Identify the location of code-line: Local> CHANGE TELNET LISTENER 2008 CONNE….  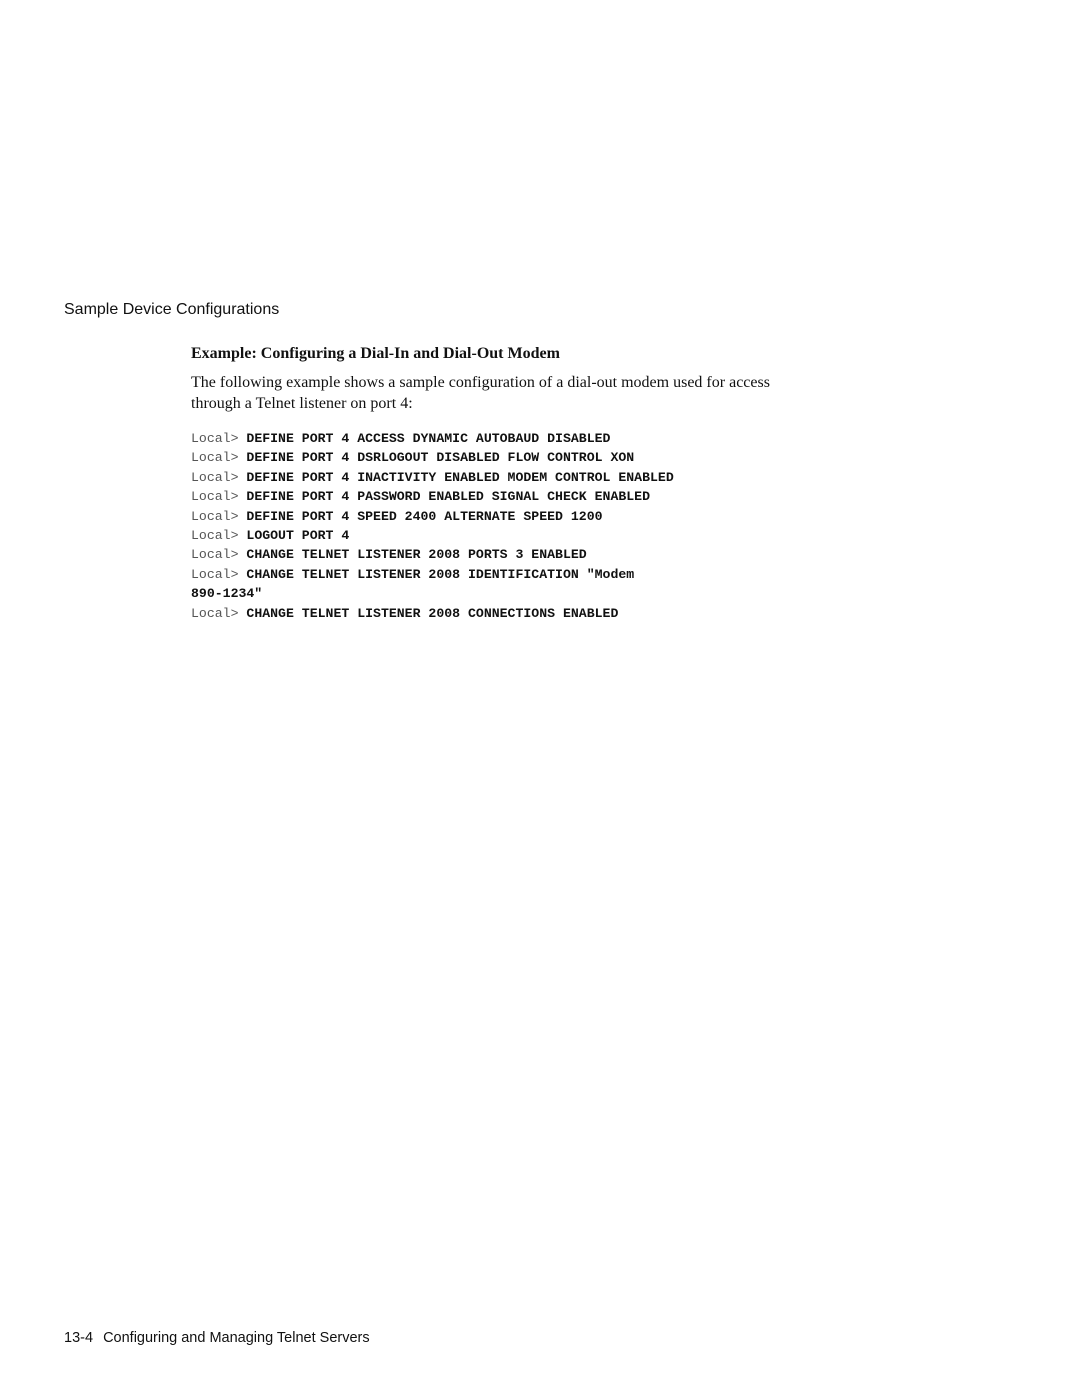
(491, 613).